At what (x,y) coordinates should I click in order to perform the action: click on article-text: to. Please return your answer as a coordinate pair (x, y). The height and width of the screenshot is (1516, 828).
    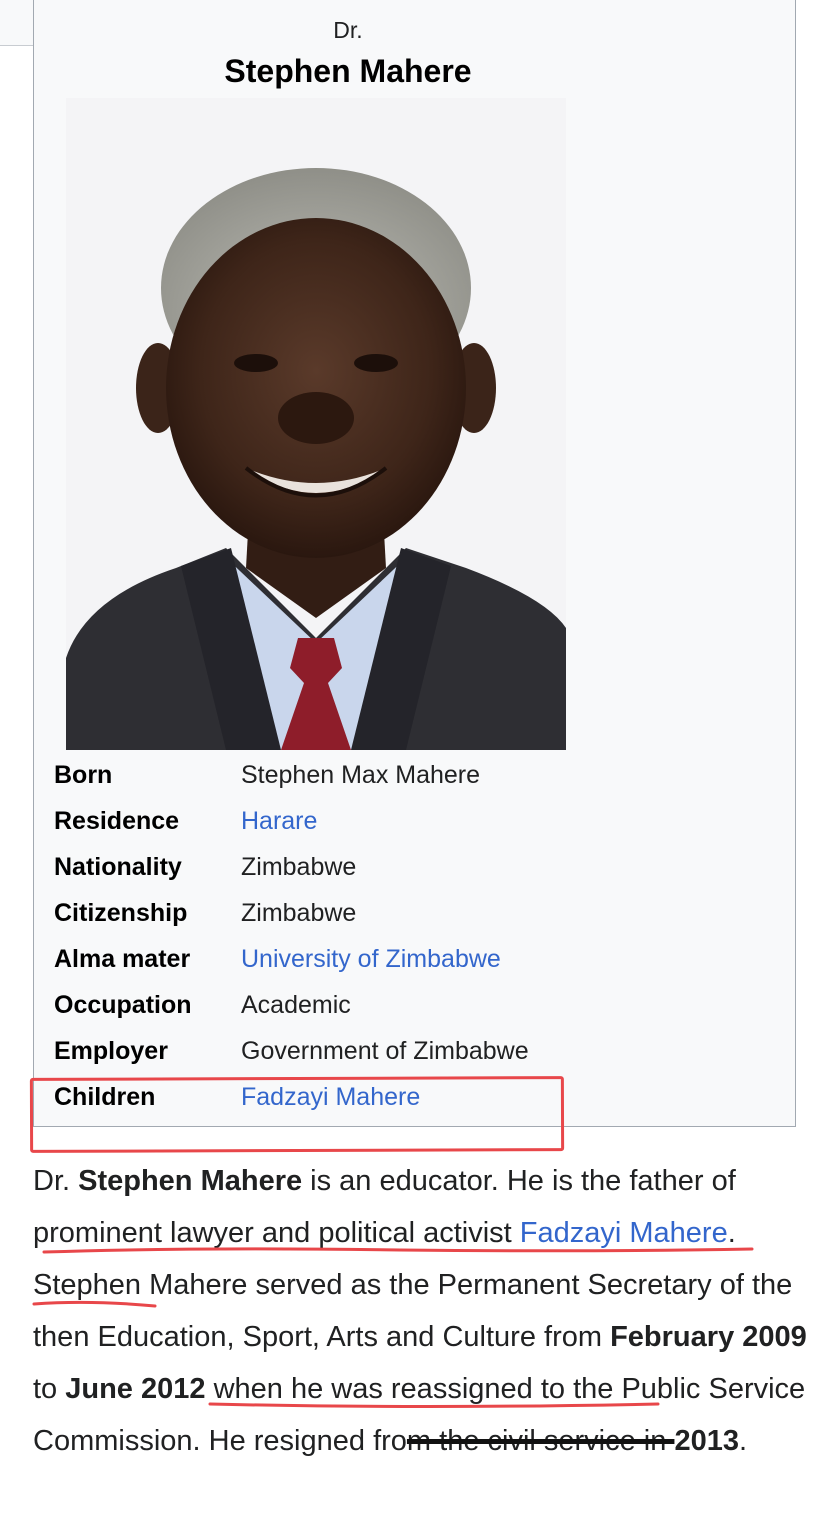
    Looking at the image, I should click on (49, 1389).